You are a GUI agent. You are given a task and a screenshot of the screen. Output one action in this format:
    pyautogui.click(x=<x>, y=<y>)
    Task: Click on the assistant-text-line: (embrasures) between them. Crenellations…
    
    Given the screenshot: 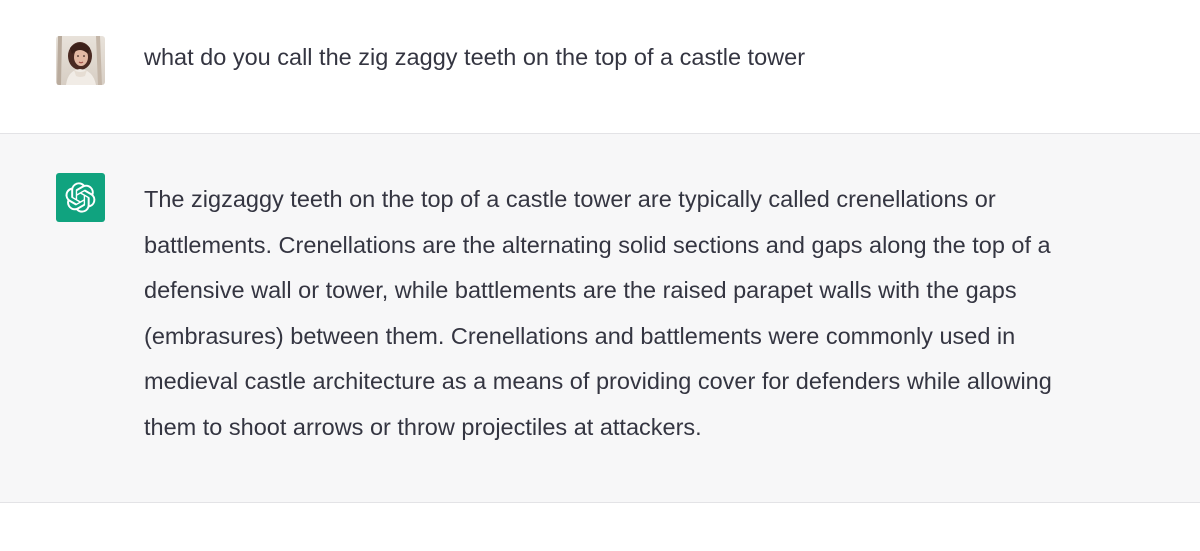 What is the action you would take?
    pyautogui.click(x=580, y=335)
    